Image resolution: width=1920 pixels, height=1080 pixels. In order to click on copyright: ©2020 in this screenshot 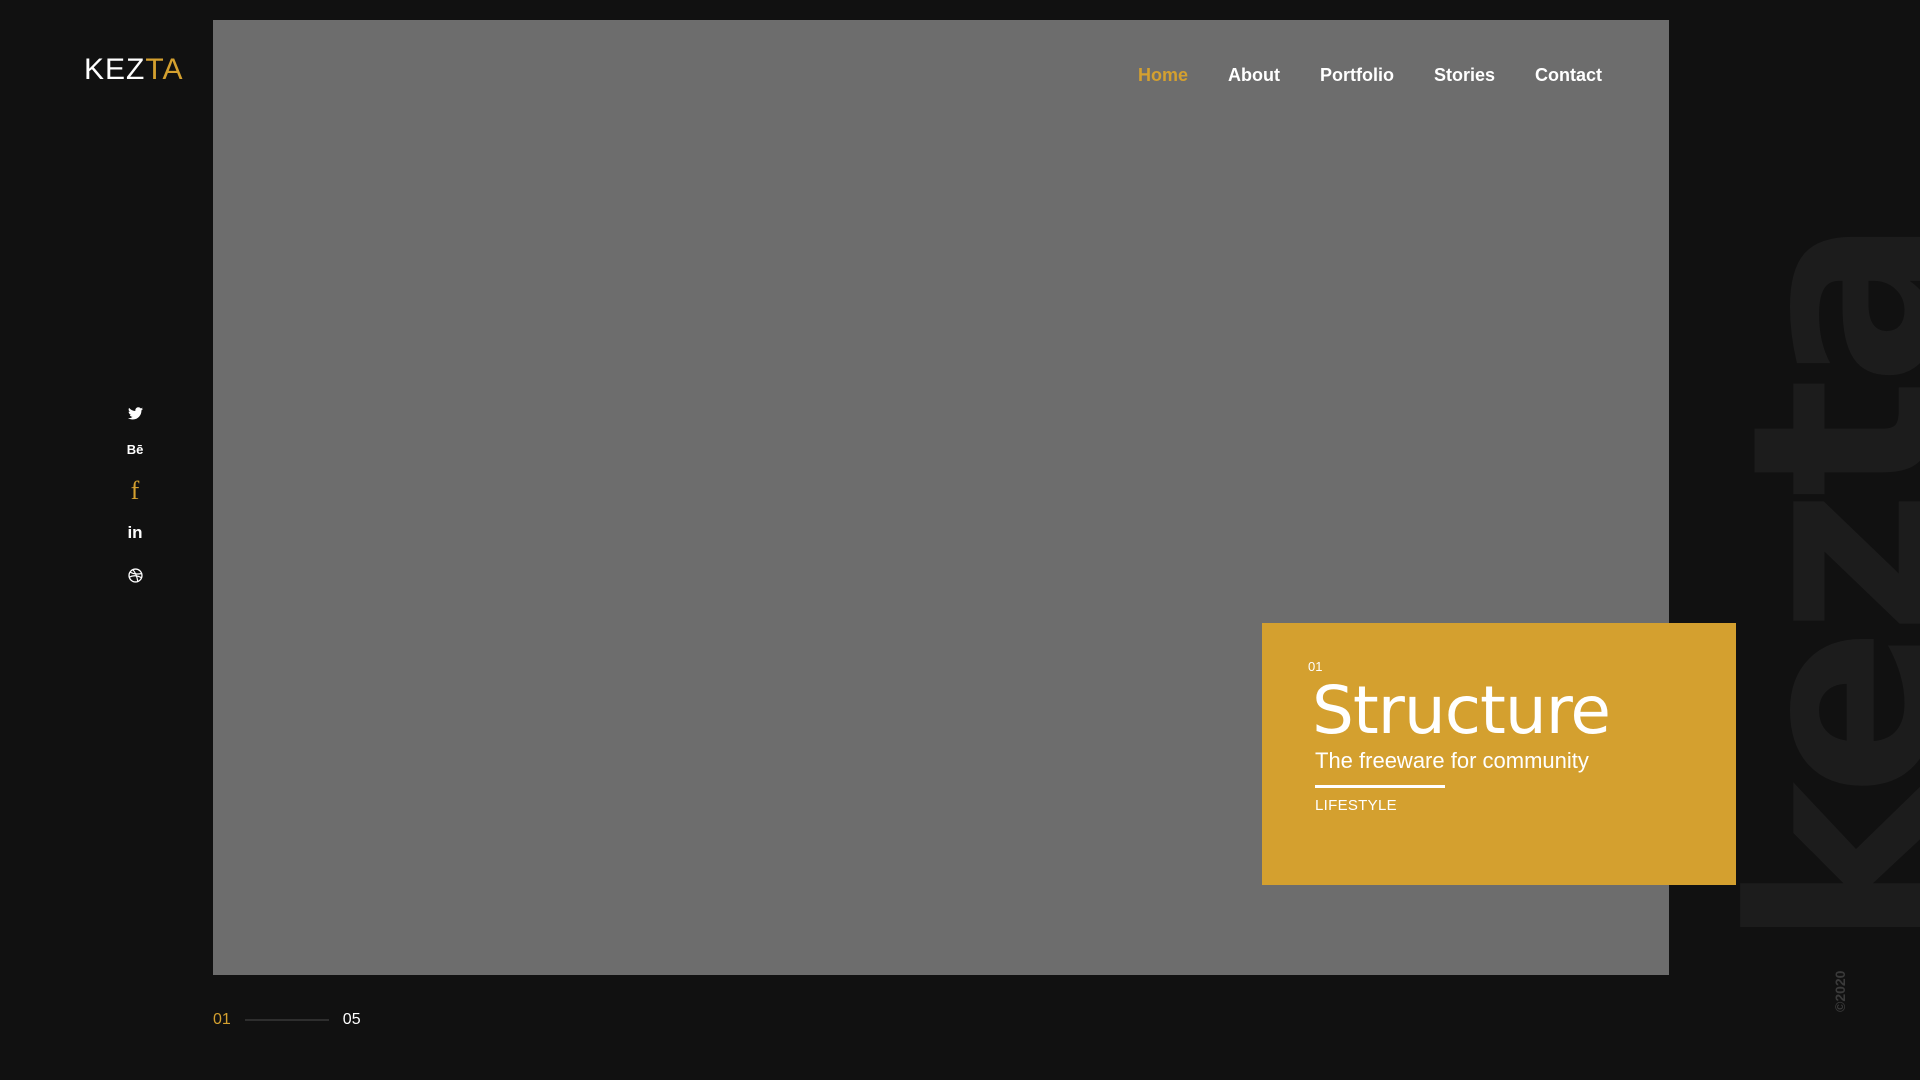, I will do `click(1840, 991)`.